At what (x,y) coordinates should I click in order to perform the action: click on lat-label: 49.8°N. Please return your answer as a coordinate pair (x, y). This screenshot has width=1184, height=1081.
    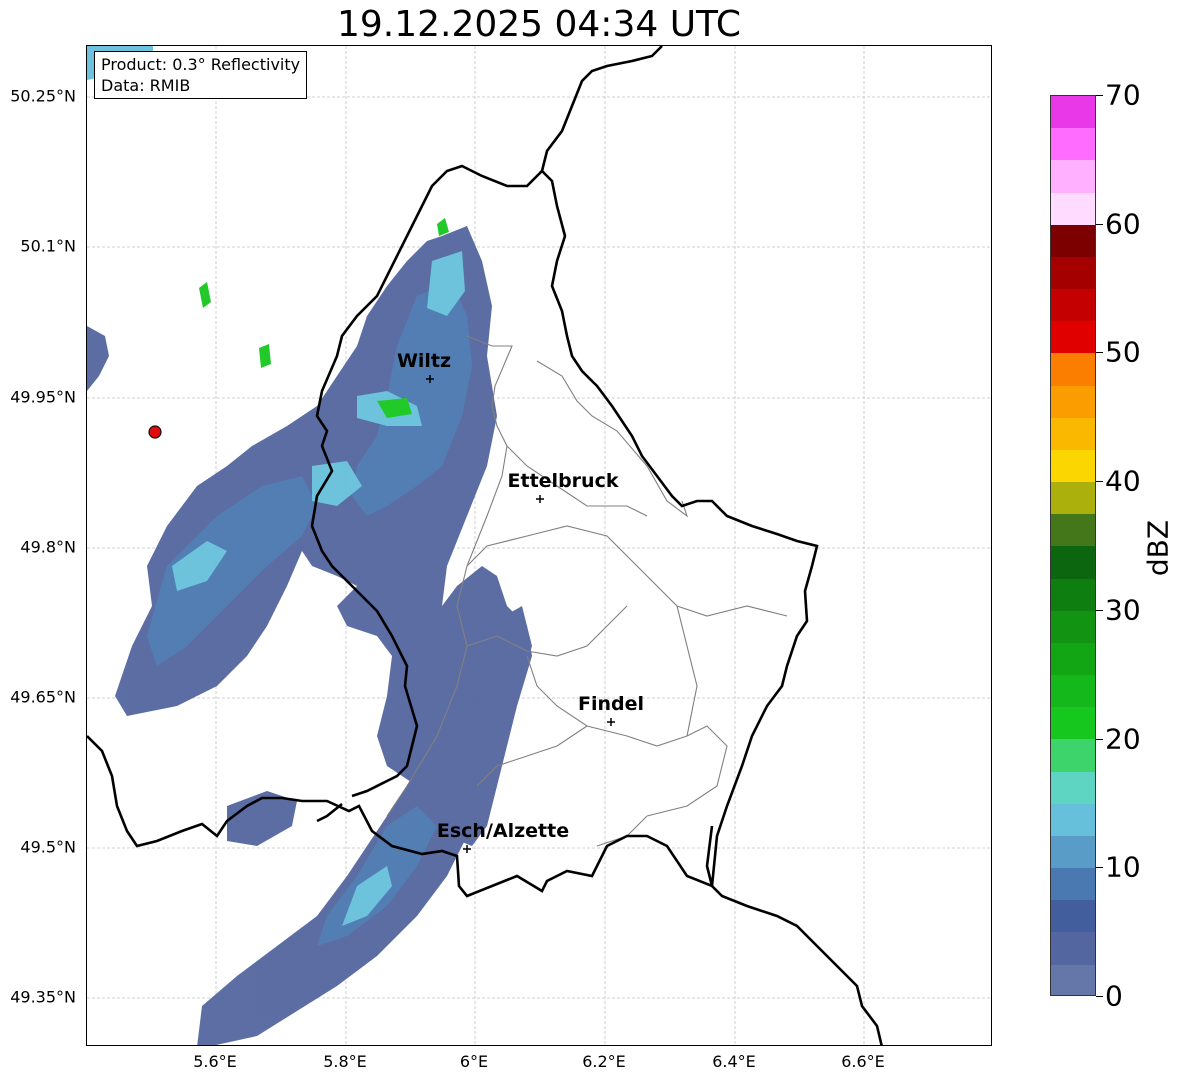
    Looking at the image, I should click on (48, 547).